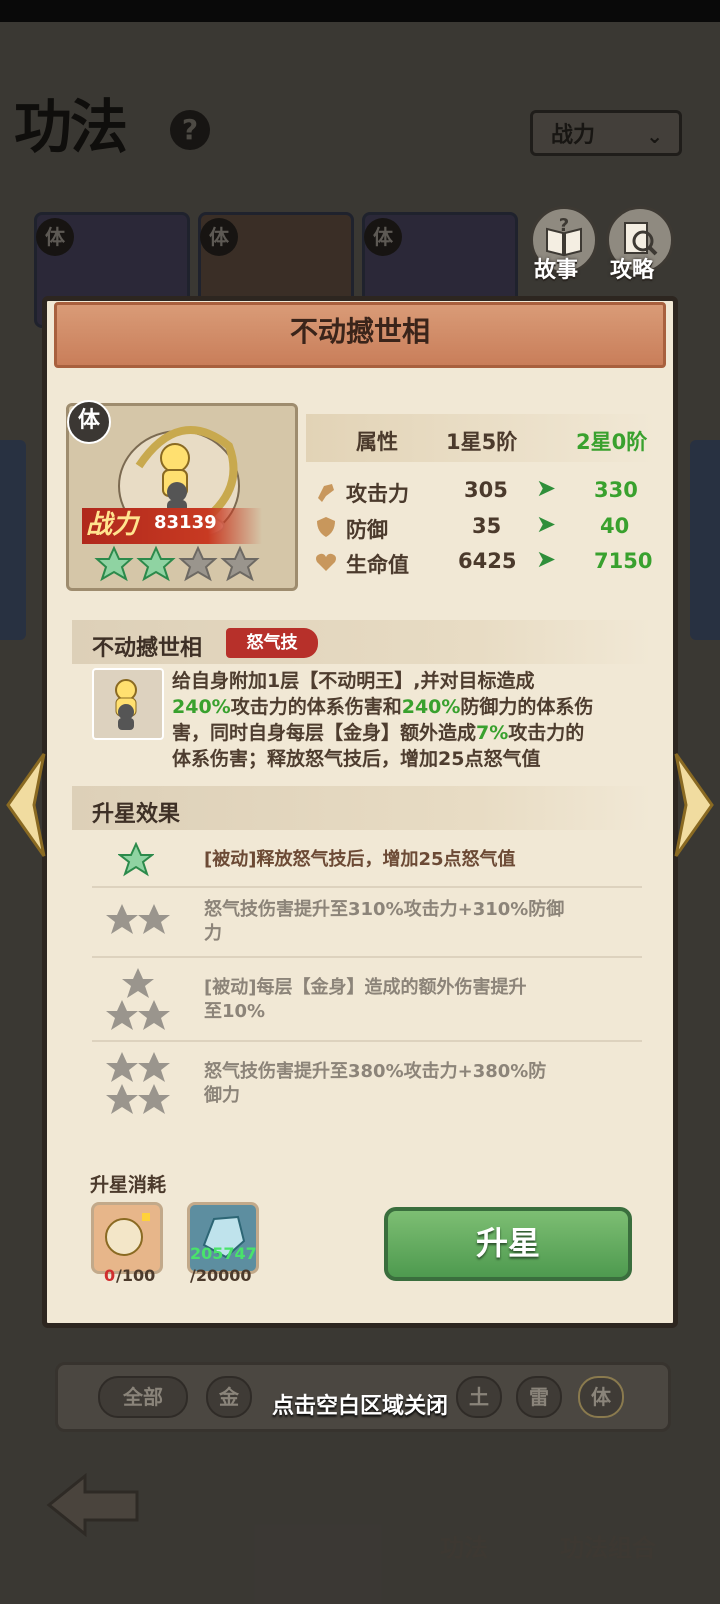 This screenshot has height=1604, width=720. Describe the element at coordinates (508, 1244) in the screenshot. I see `upgrade-star-button: 升星` at that location.